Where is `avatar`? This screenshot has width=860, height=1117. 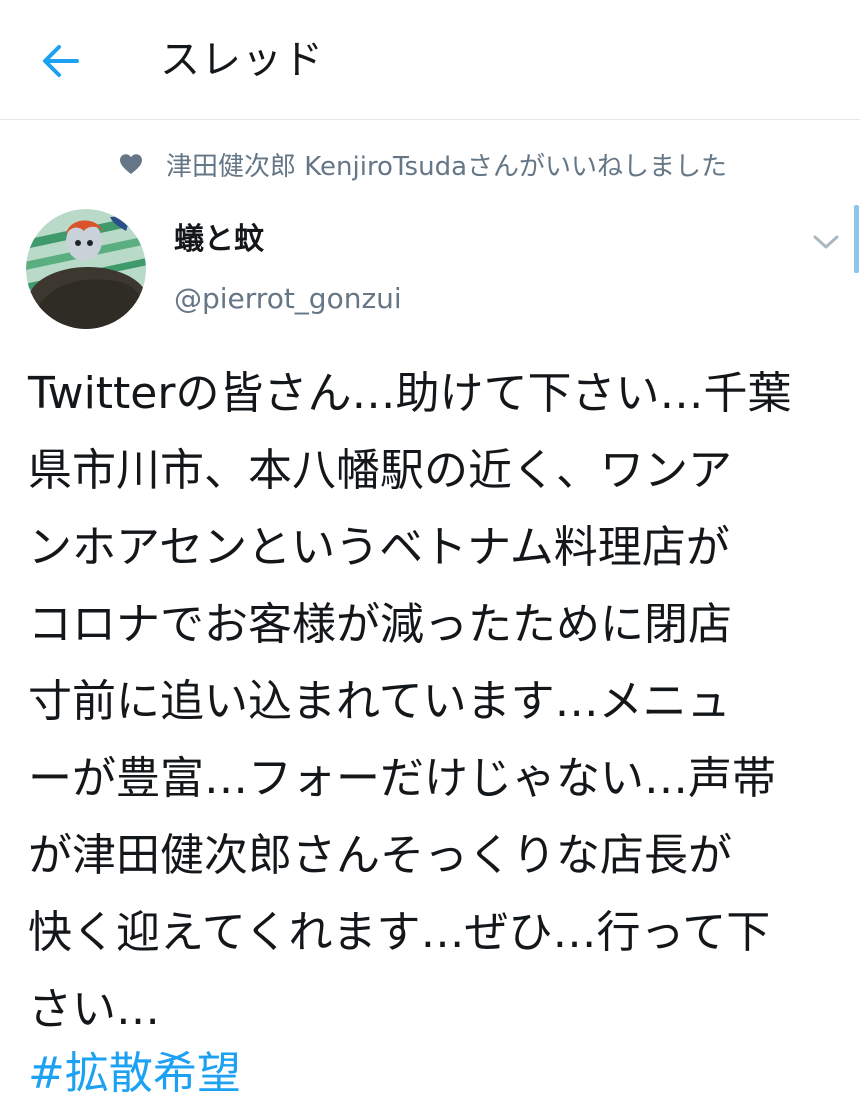
avatar is located at coordinates (86, 269).